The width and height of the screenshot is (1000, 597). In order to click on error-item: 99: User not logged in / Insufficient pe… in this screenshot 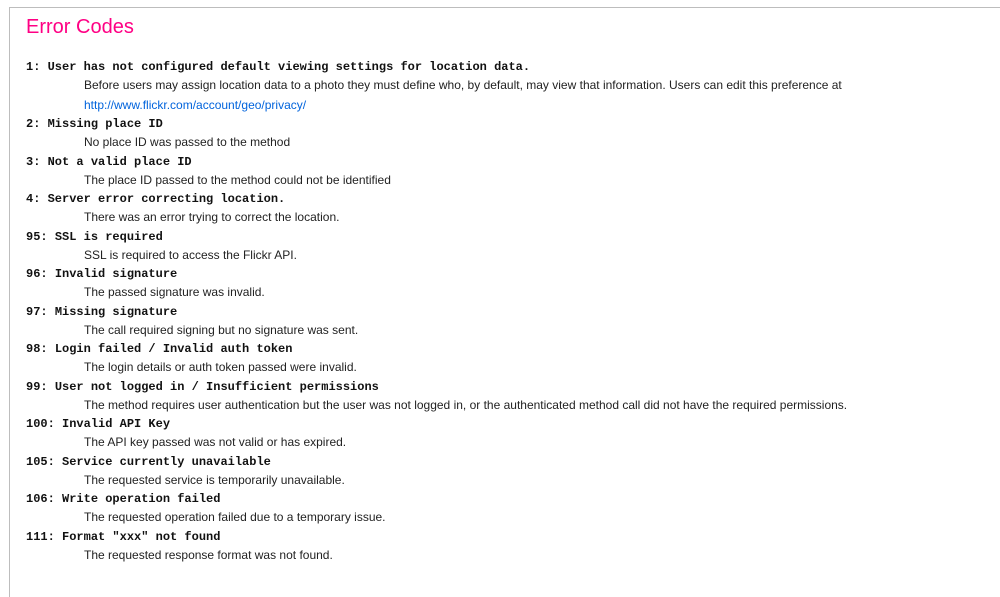, I will do `click(506, 397)`.